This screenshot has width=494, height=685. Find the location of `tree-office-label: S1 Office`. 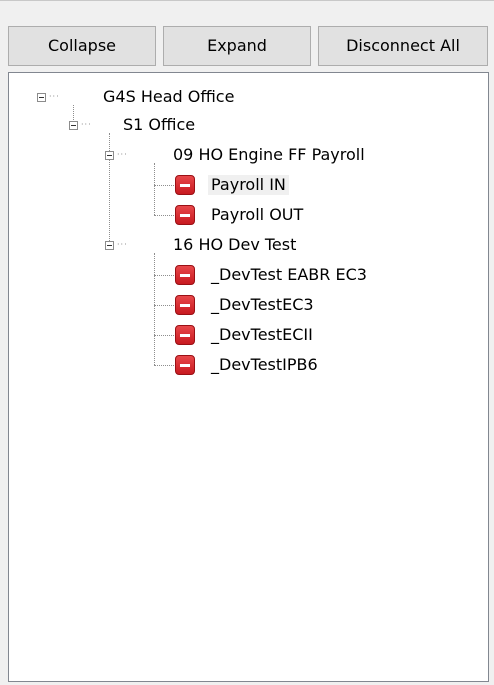

tree-office-label: S1 Office is located at coordinates (159, 125).